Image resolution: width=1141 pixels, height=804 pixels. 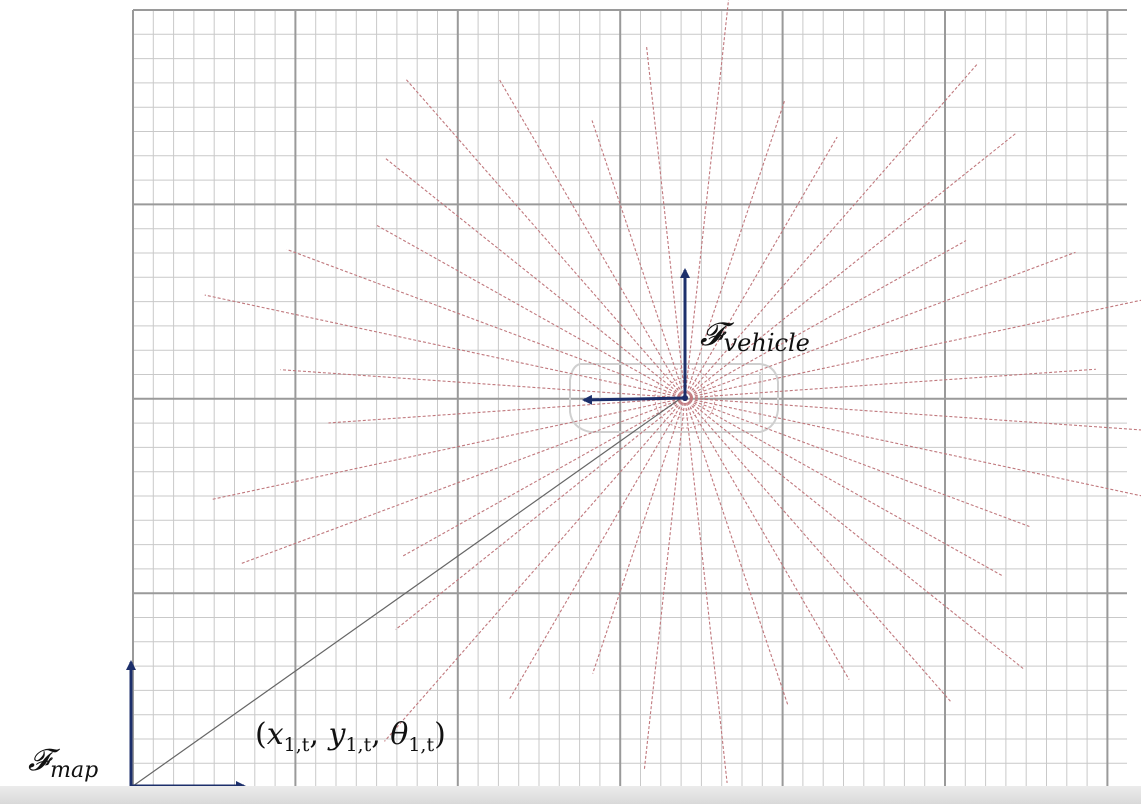 I want to click on vehicle-frame-left-axis, so click(x=634, y=399).